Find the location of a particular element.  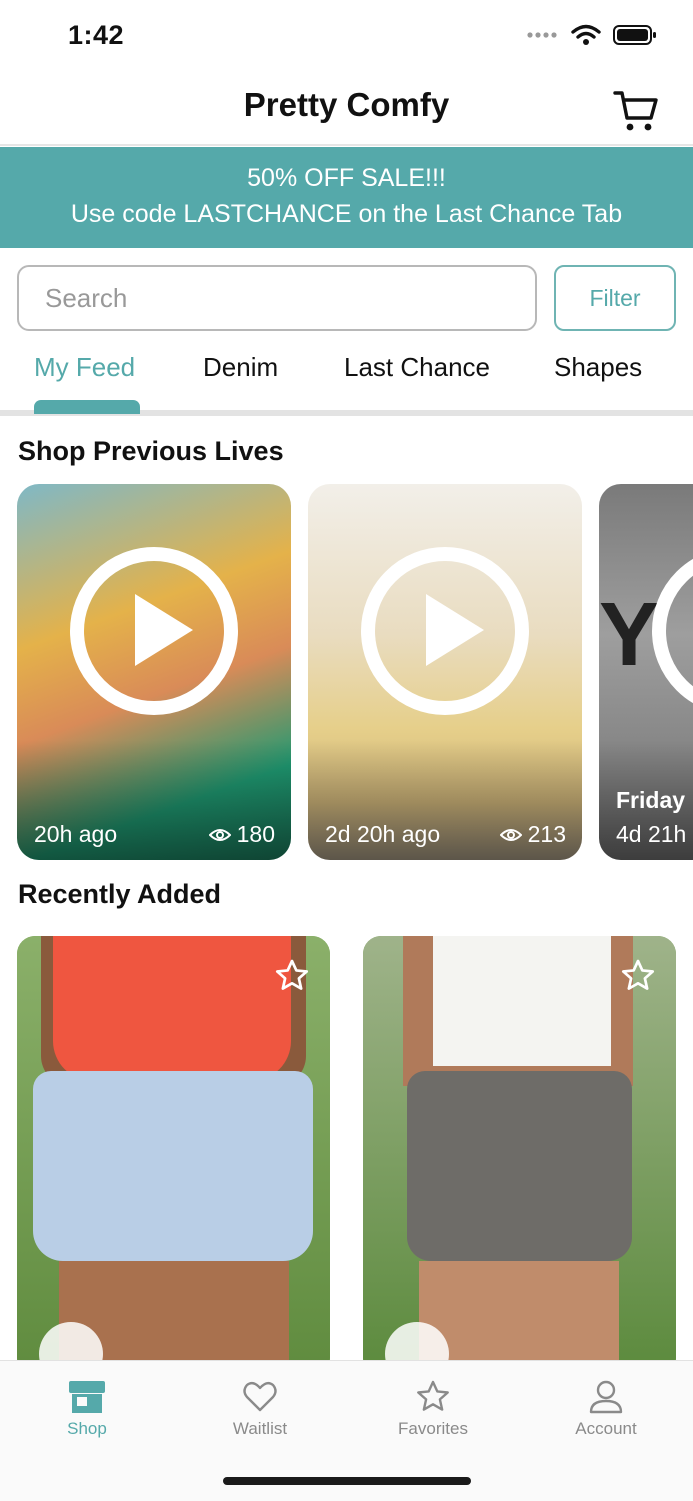

section-title-previous-lives: Shop Previous Lives is located at coordinates (151, 451).